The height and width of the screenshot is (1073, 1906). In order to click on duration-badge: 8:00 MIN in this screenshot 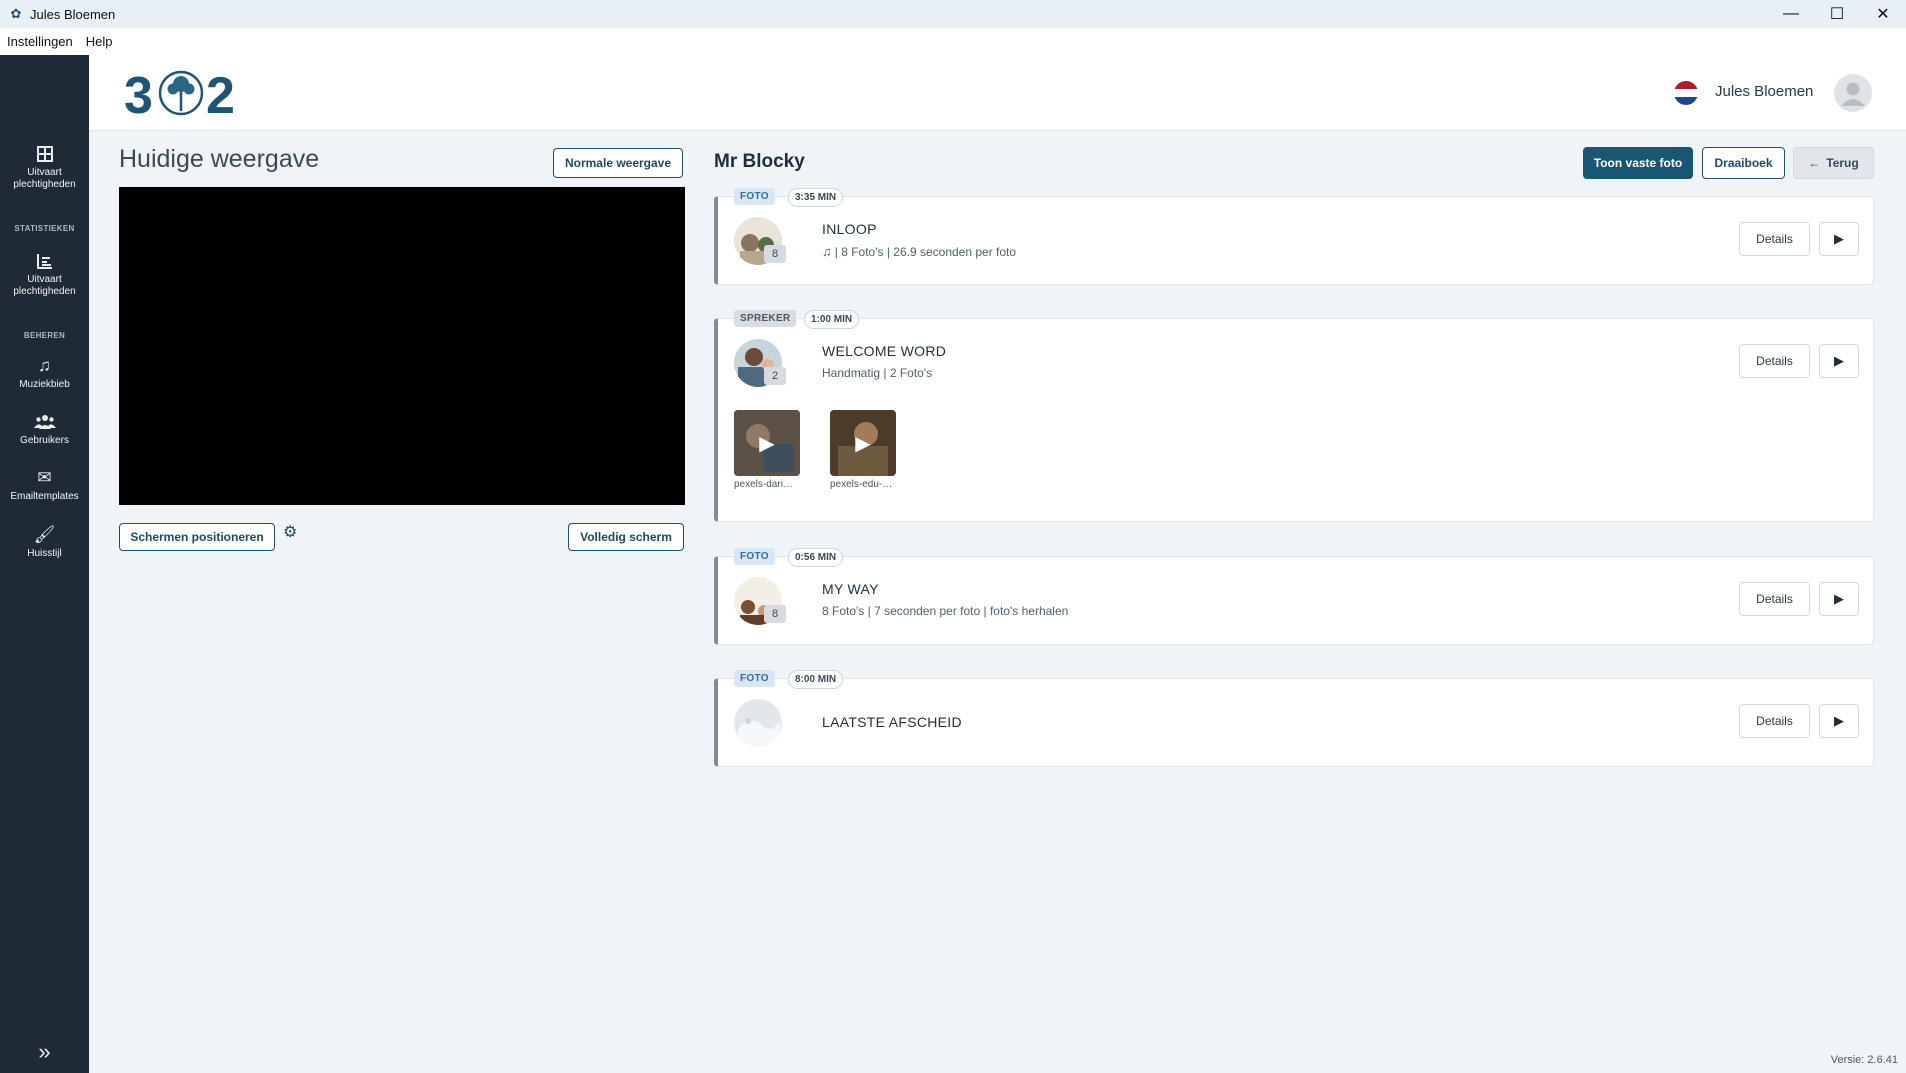, I will do `click(816, 679)`.